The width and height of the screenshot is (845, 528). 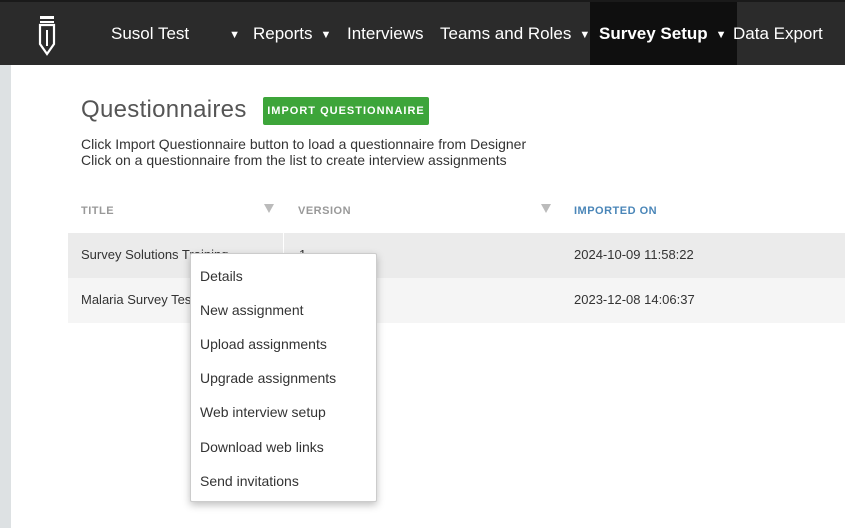 What do you see at coordinates (97, 211) in the screenshot?
I see `column-header-title: TITLE` at bounding box center [97, 211].